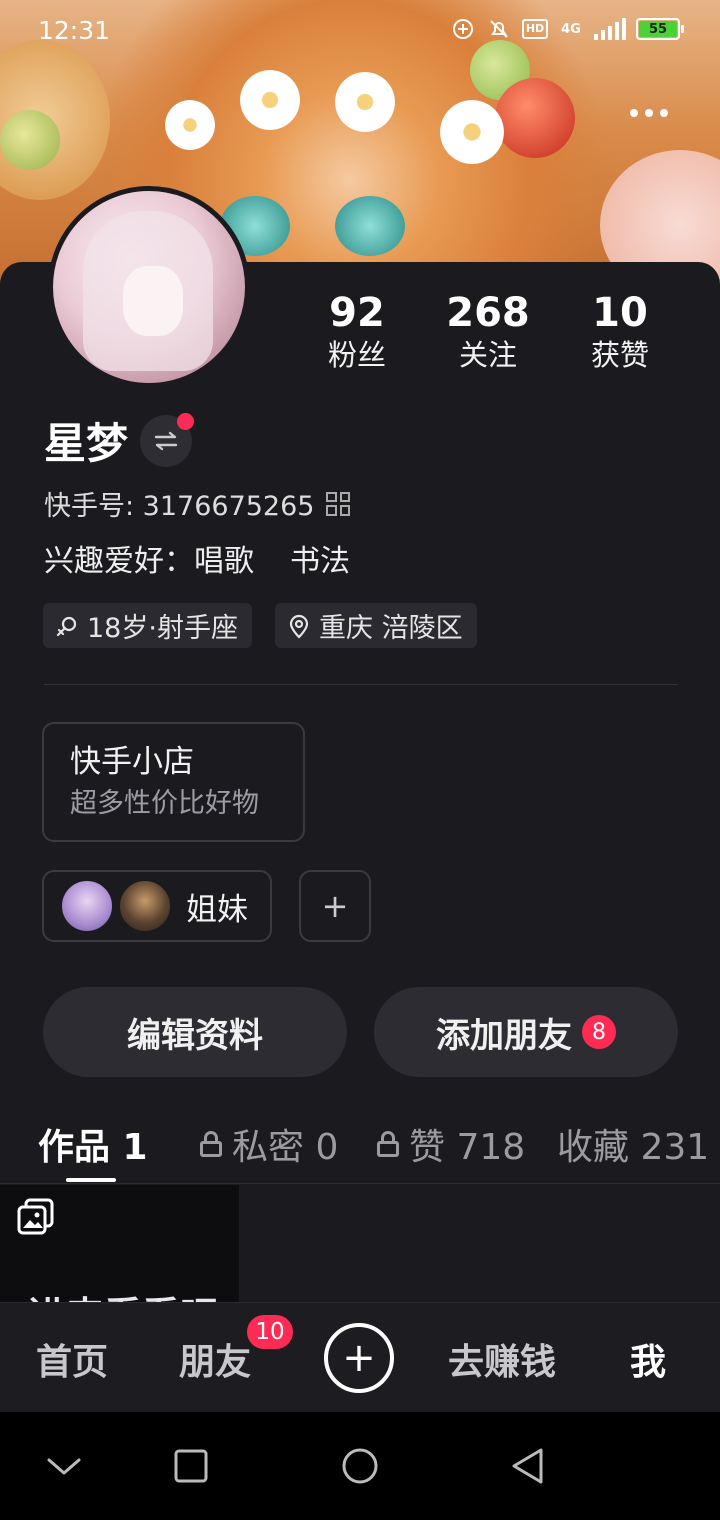 This screenshot has width=720, height=1520. I want to click on followers-label: 粉丝, so click(356, 355).